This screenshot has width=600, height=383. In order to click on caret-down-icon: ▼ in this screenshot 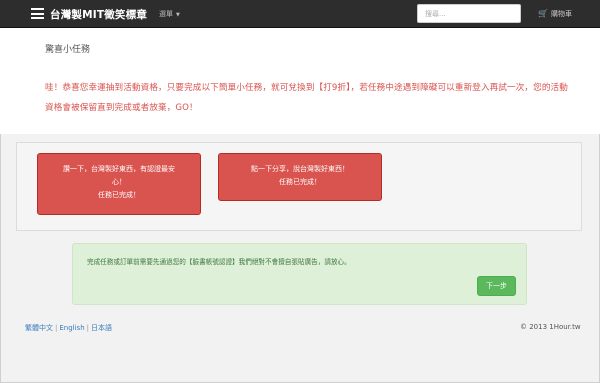, I will do `click(178, 15)`.